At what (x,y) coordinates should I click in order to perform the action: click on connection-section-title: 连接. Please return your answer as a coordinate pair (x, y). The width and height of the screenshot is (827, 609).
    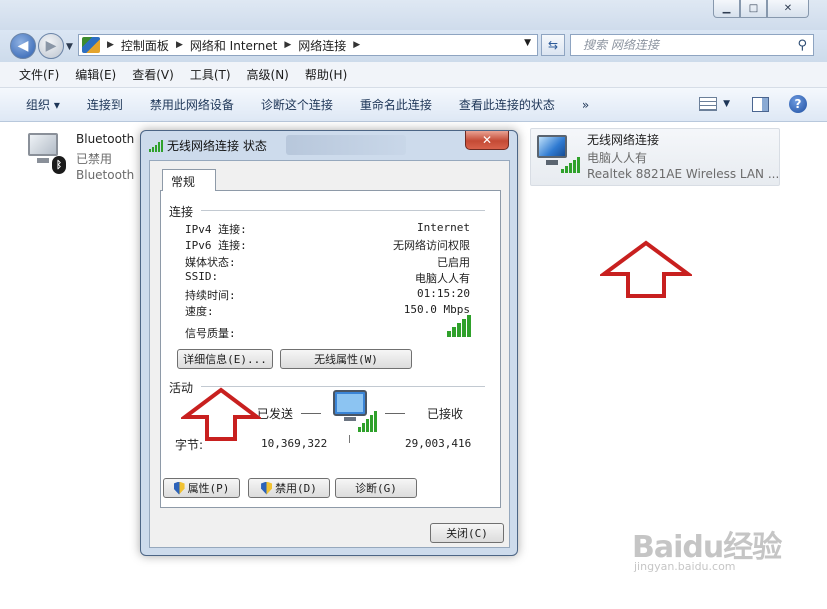
    Looking at the image, I should click on (181, 212).